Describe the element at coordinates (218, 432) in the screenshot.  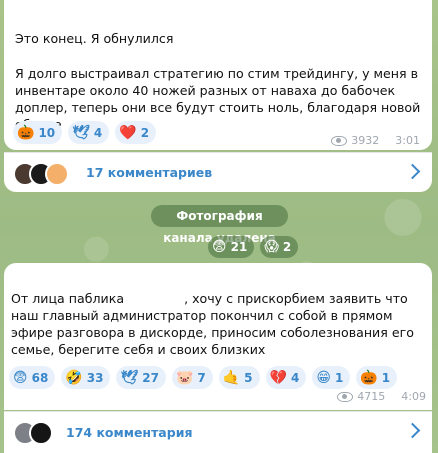
I see `comments-button: 174 комментария` at that location.